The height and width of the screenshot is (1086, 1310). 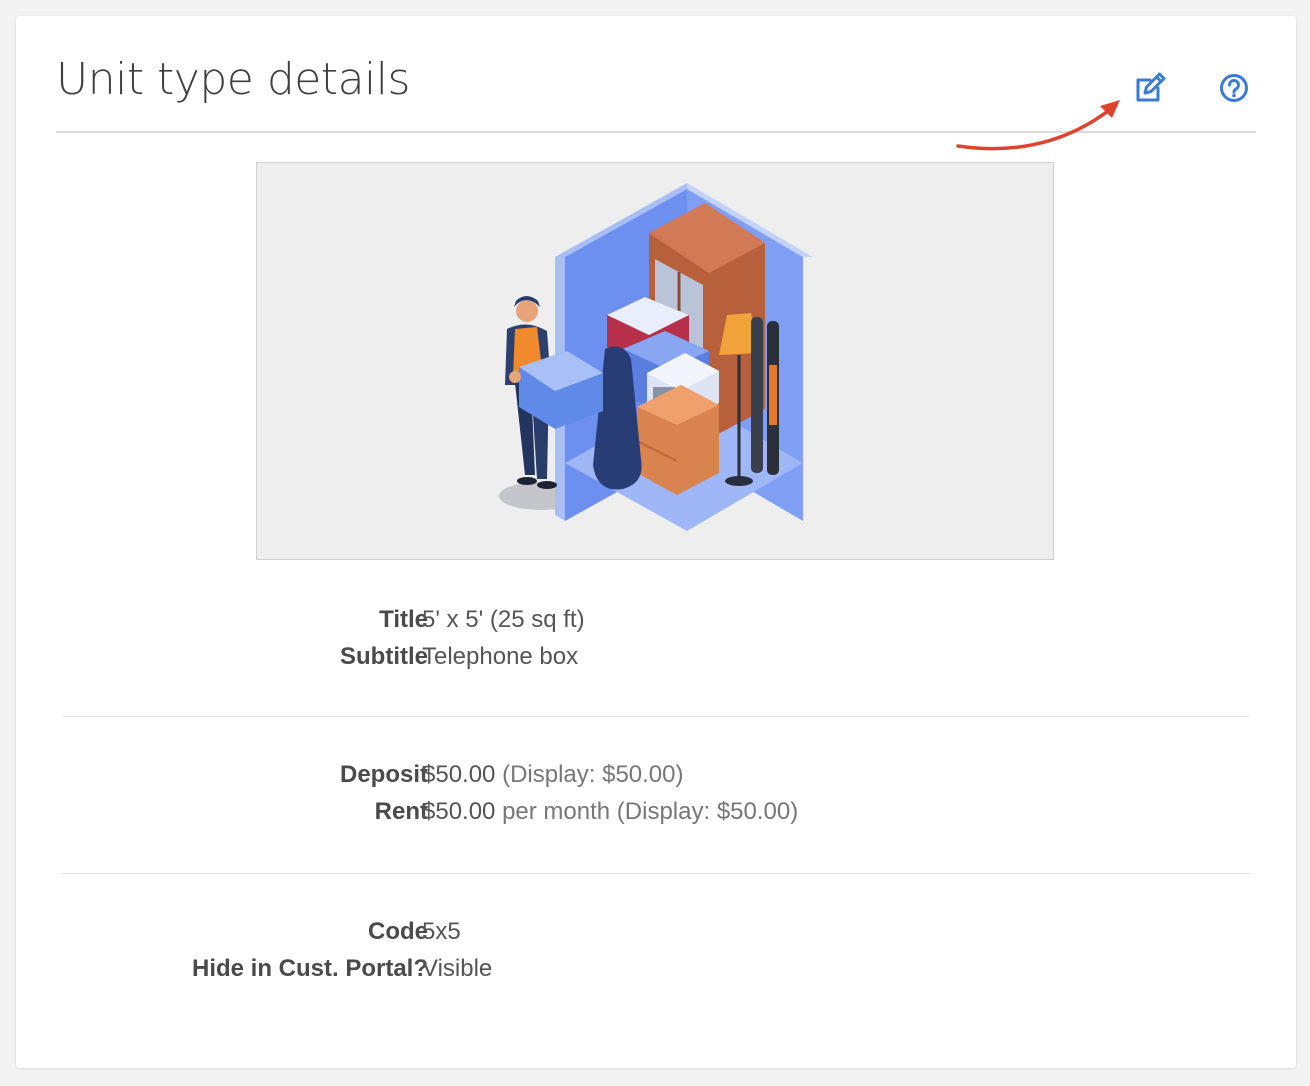 What do you see at coordinates (233, 79) in the screenshot?
I see `page-title: Unit type details` at bounding box center [233, 79].